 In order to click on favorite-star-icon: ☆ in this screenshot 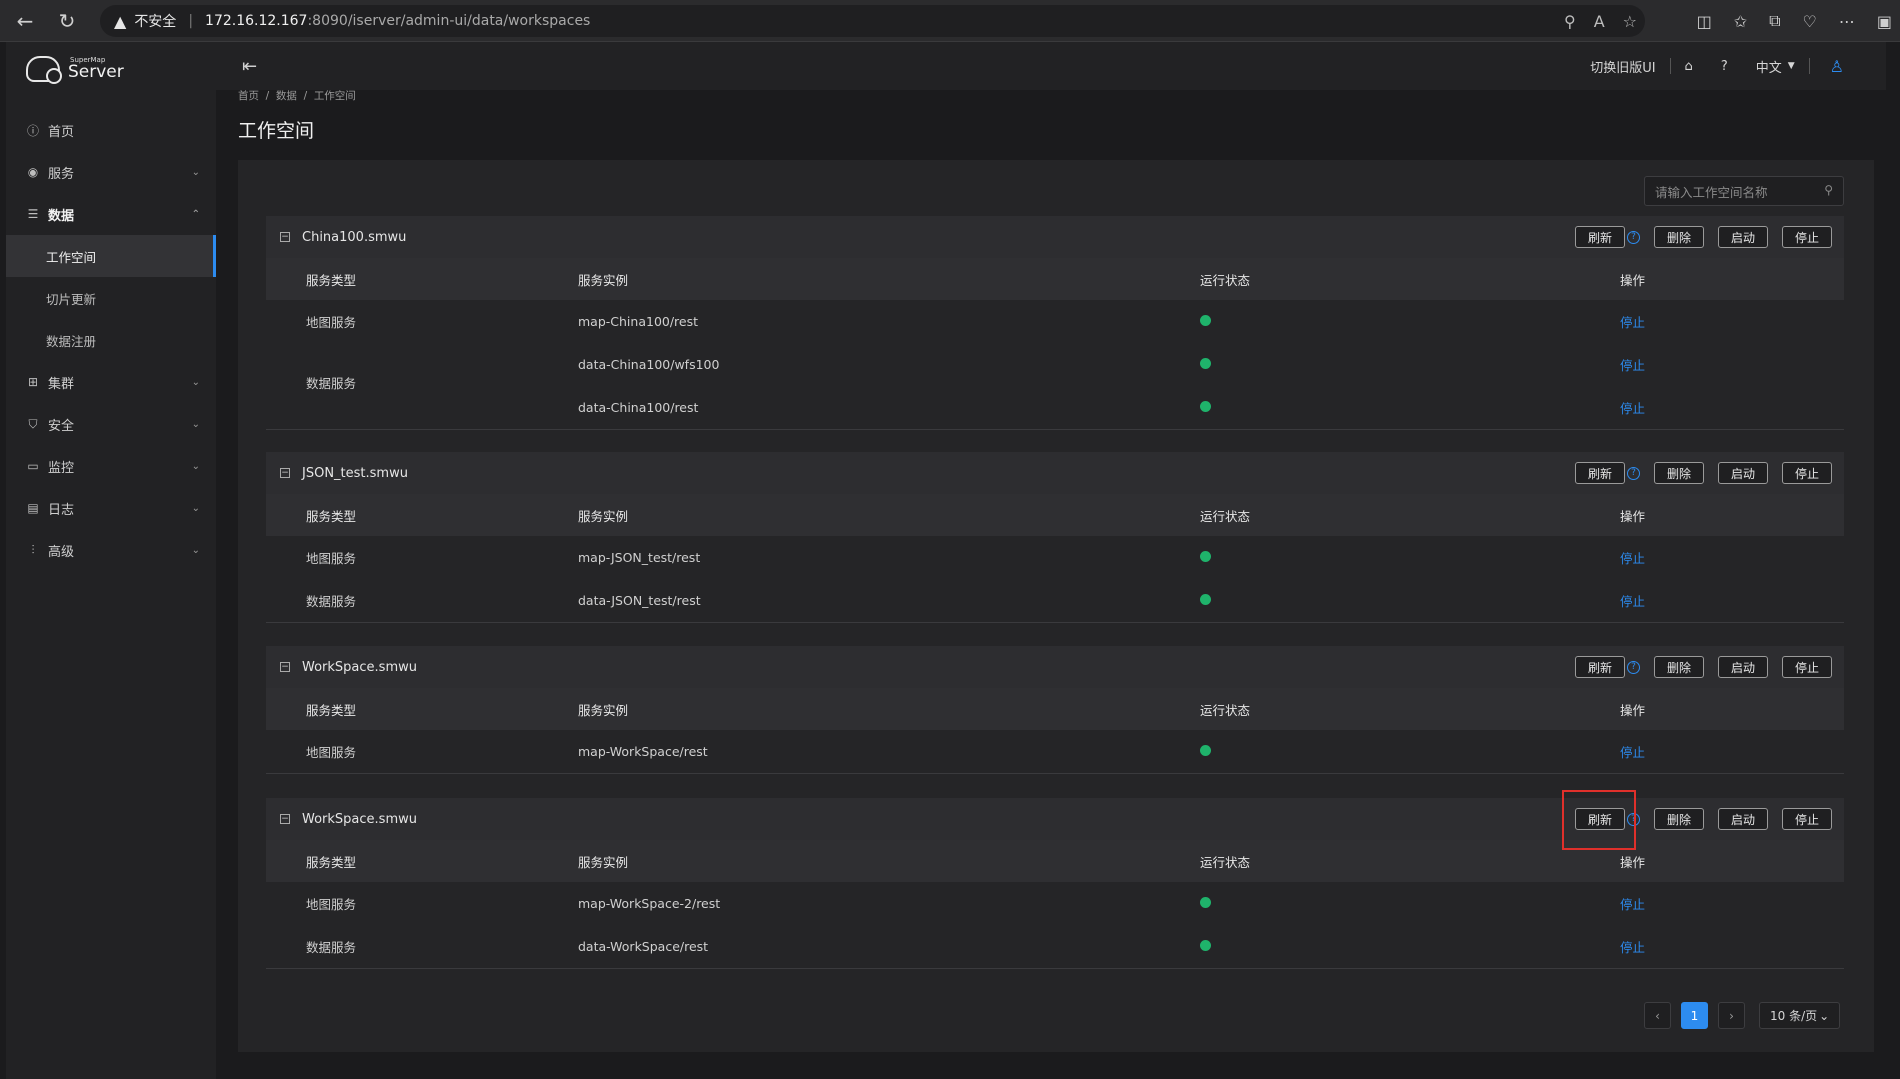, I will do `click(1630, 21)`.